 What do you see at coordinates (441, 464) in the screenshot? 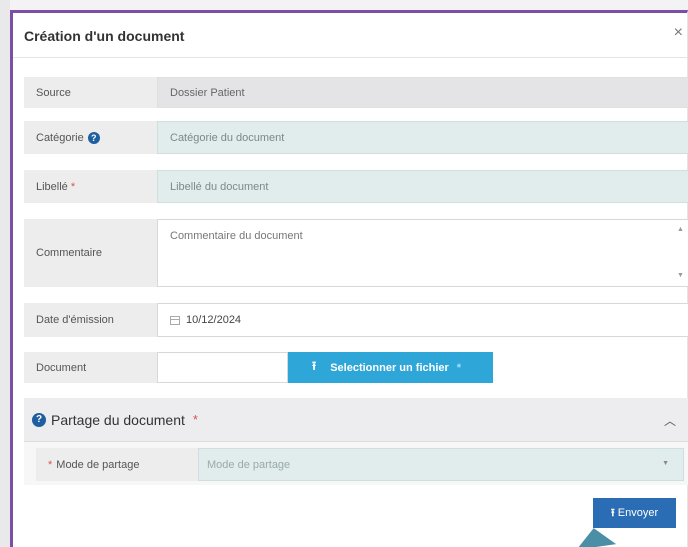
I see `mode-partage-select: Mode de partage ▼` at bounding box center [441, 464].